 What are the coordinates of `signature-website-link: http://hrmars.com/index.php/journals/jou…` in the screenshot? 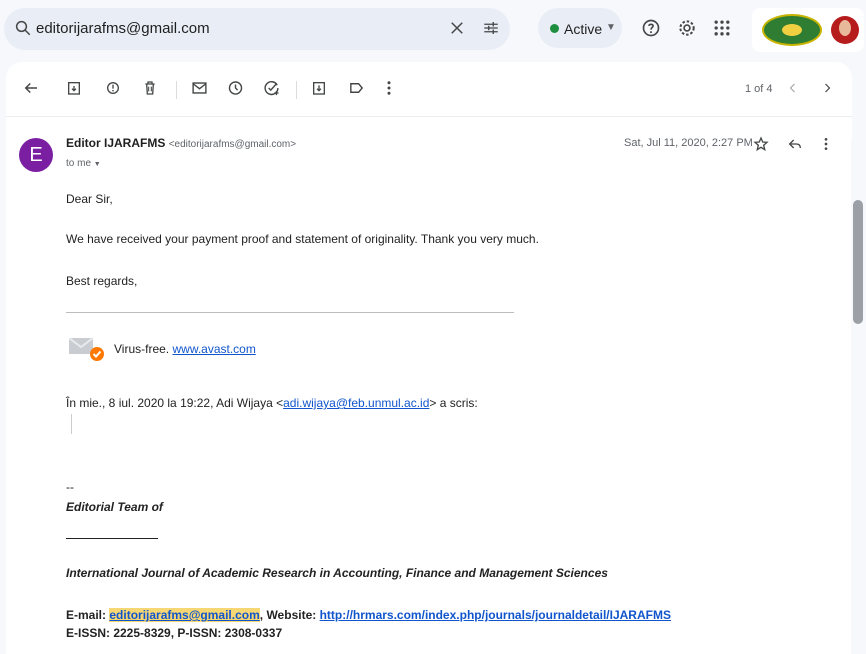 It's located at (495, 615).